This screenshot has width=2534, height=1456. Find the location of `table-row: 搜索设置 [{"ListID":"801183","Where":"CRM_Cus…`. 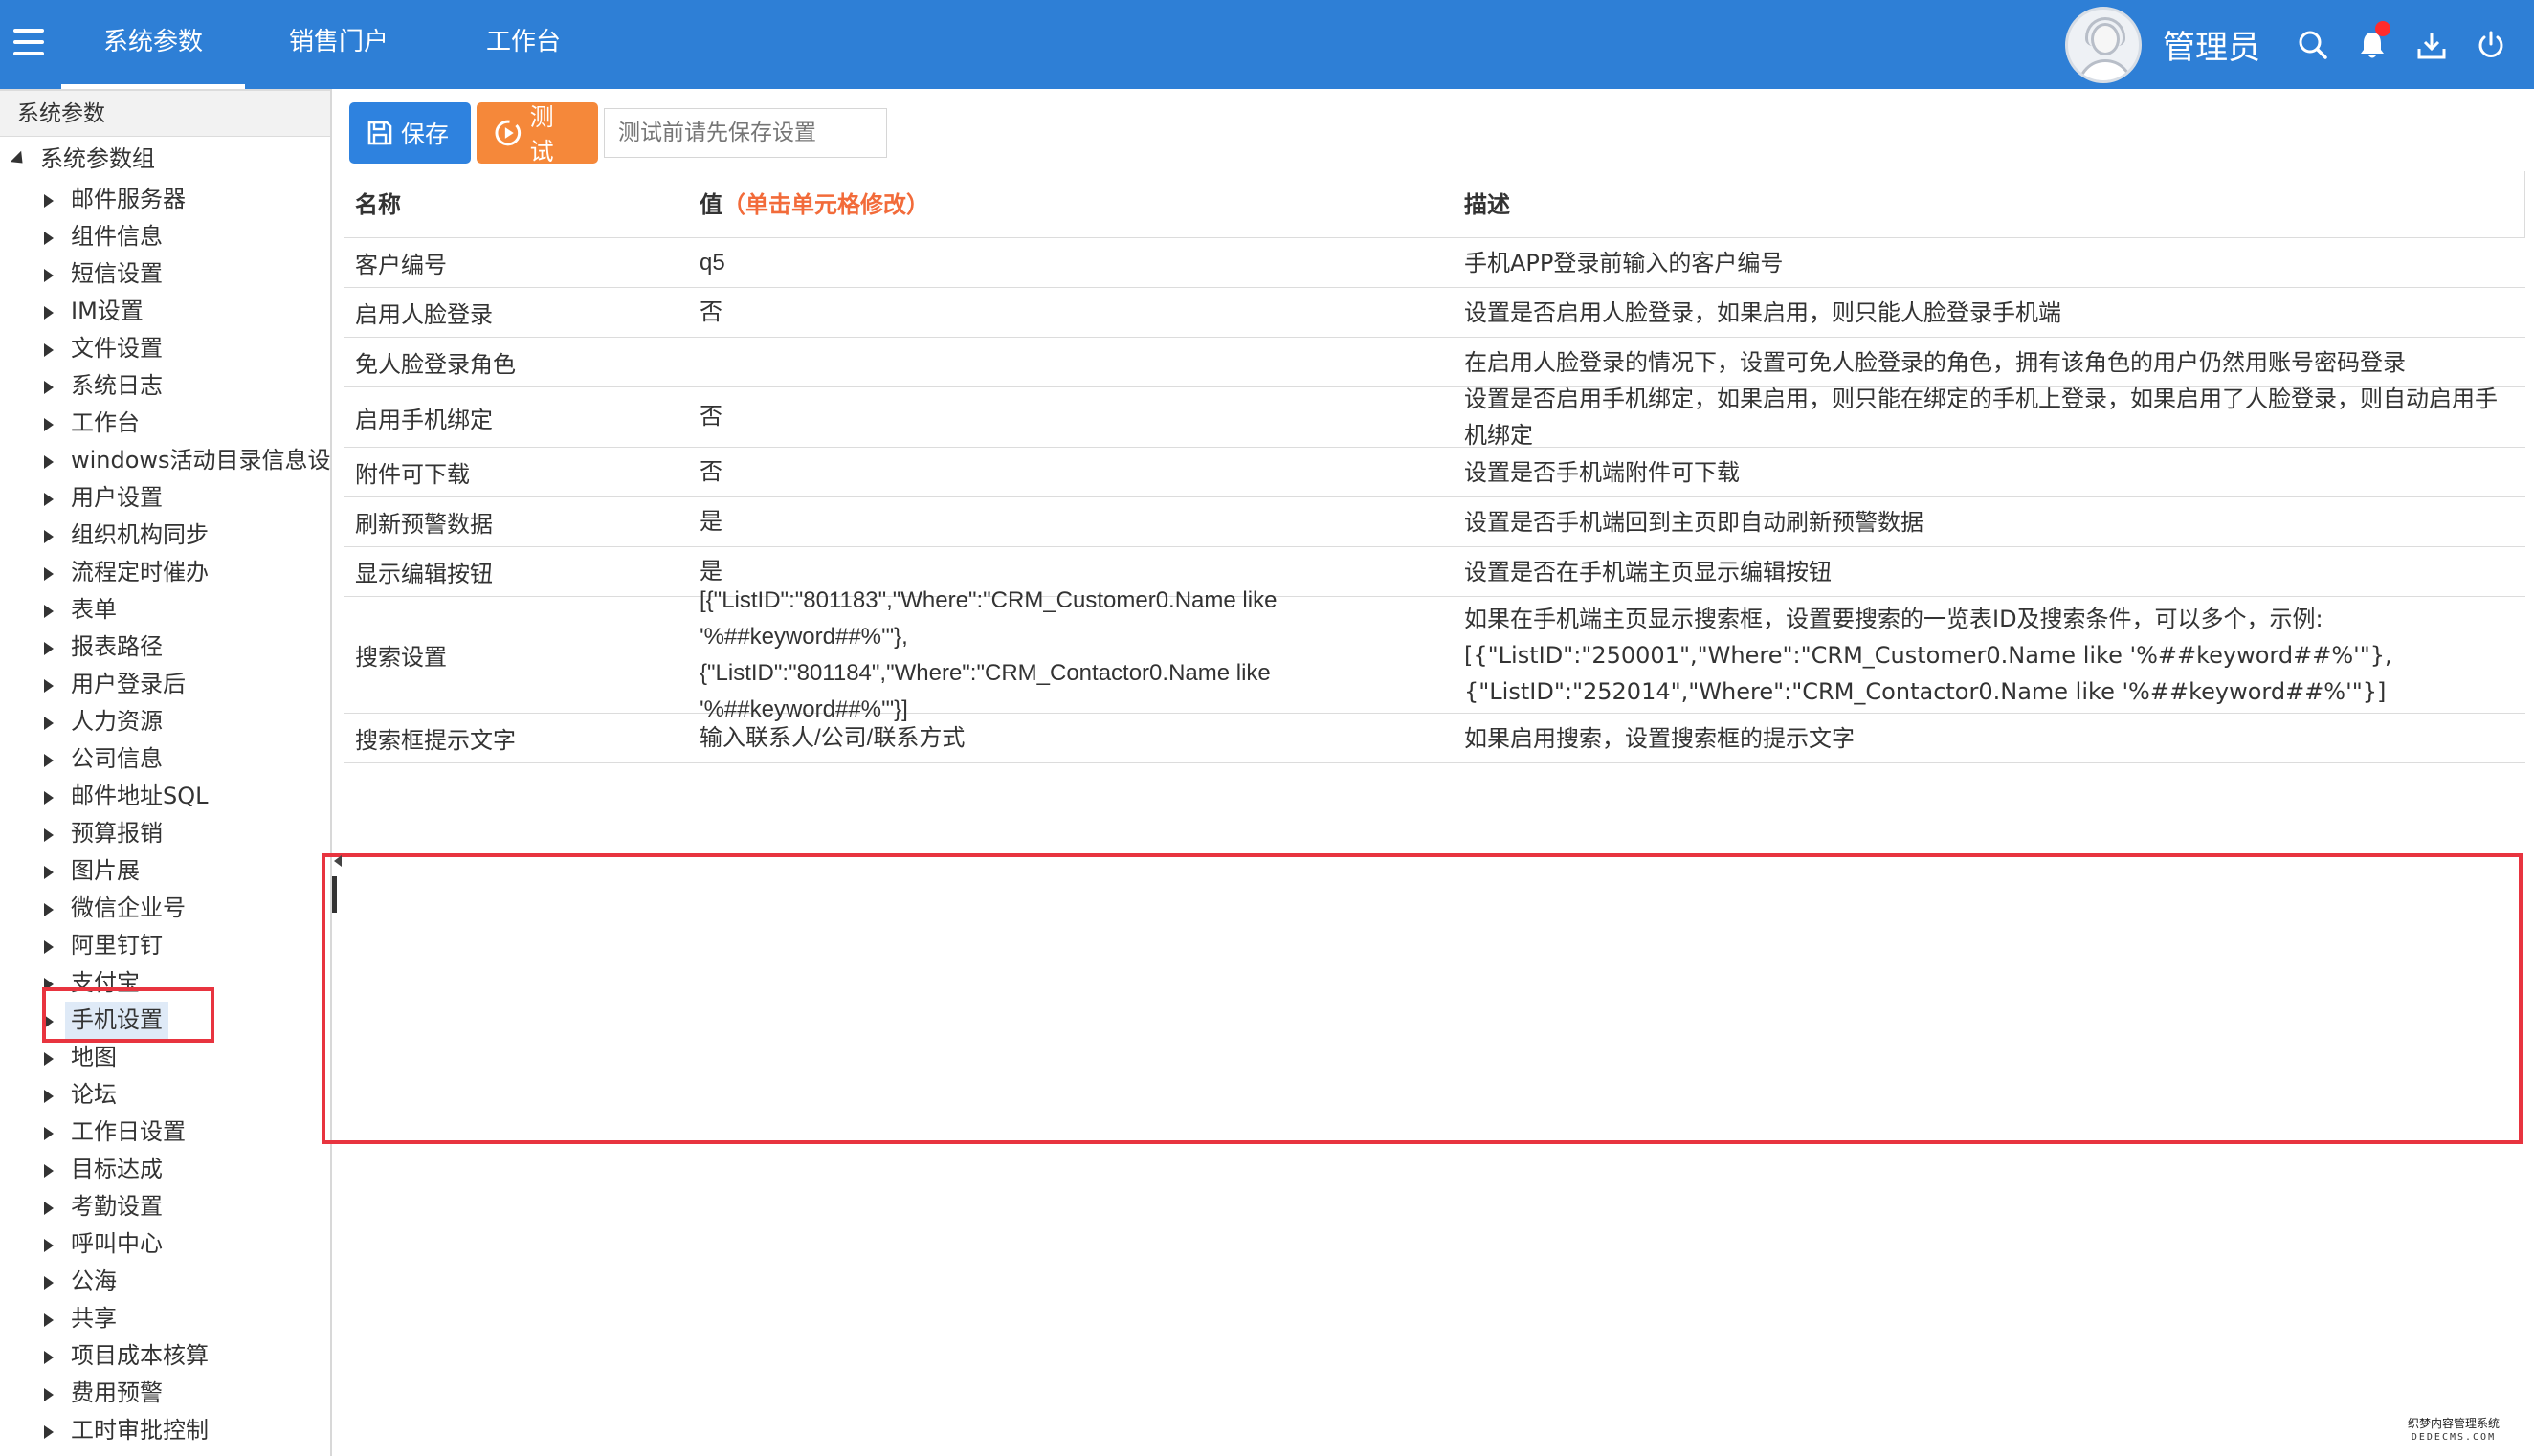

table-row: 搜索设置 [{"ListID":"801183","Where":"CRM_Cus… is located at coordinates (1434, 655).